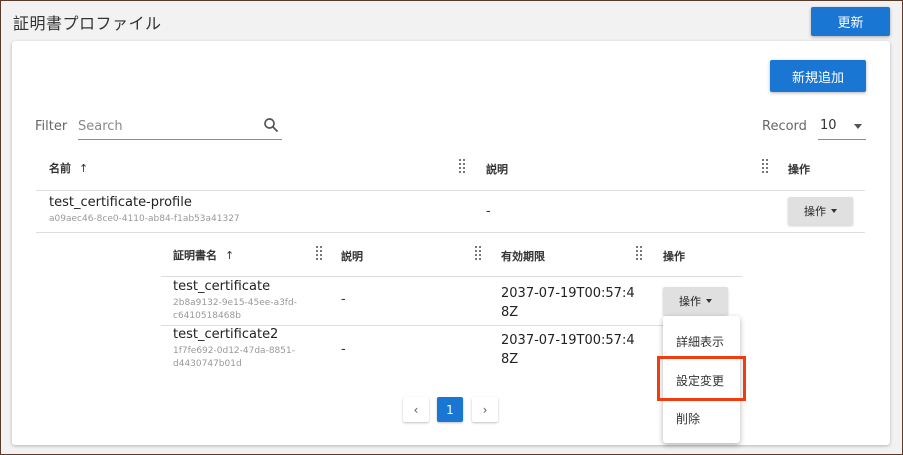 Image resolution: width=903 pixels, height=455 pixels. What do you see at coordinates (842, 125) in the screenshot?
I see `record-select: 10` at bounding box center [842, 125].